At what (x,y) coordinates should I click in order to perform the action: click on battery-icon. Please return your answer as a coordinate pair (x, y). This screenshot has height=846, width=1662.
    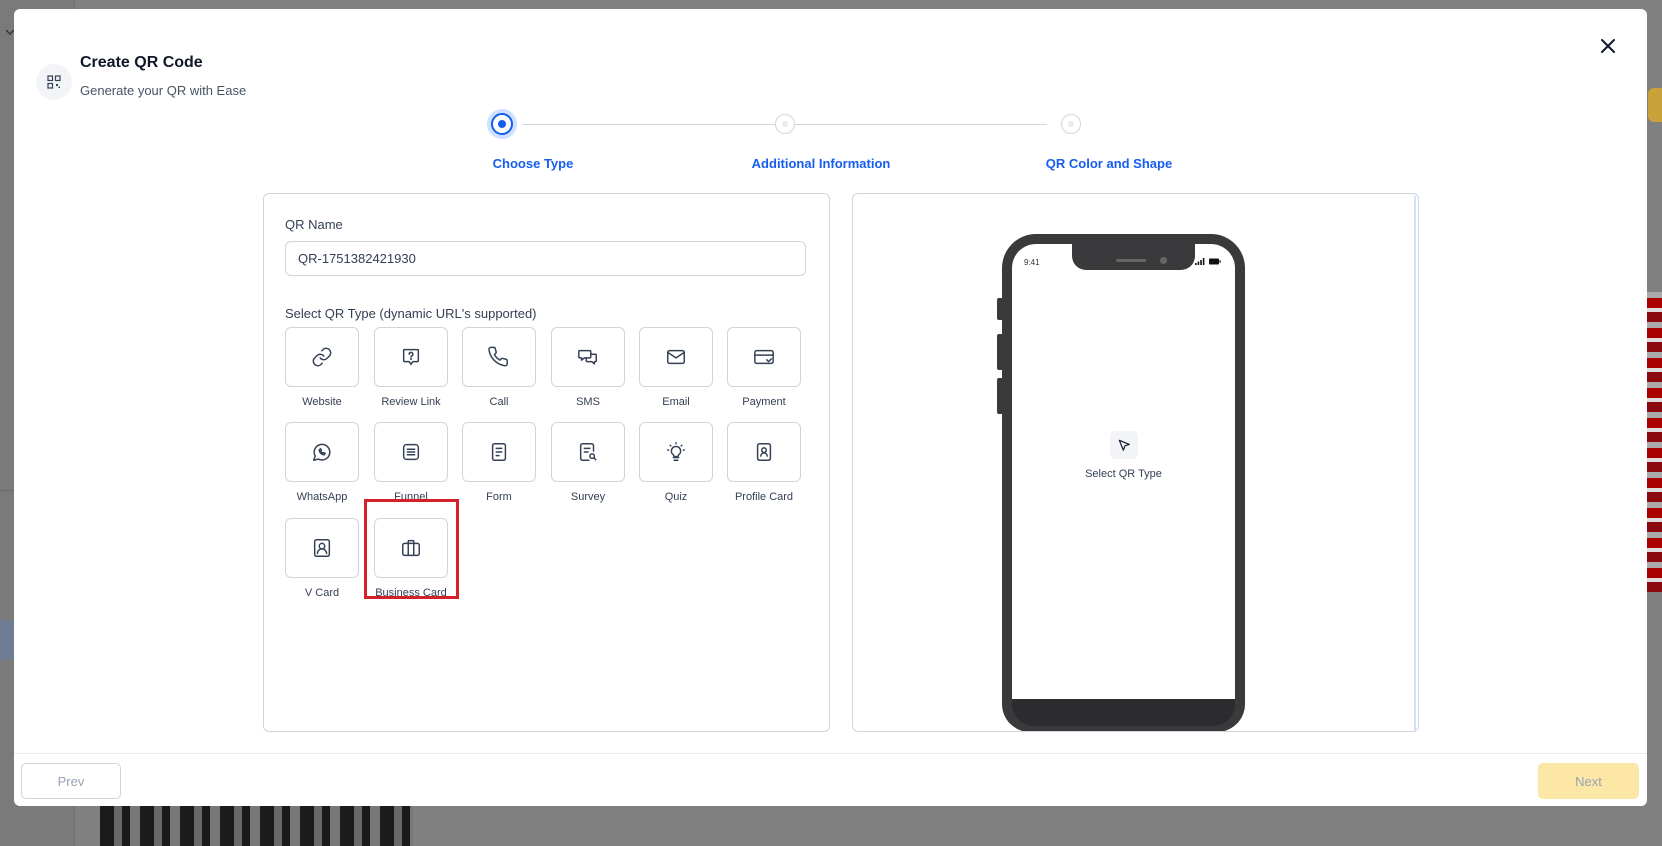
    Looking at the image, I should click on (1215, 261).